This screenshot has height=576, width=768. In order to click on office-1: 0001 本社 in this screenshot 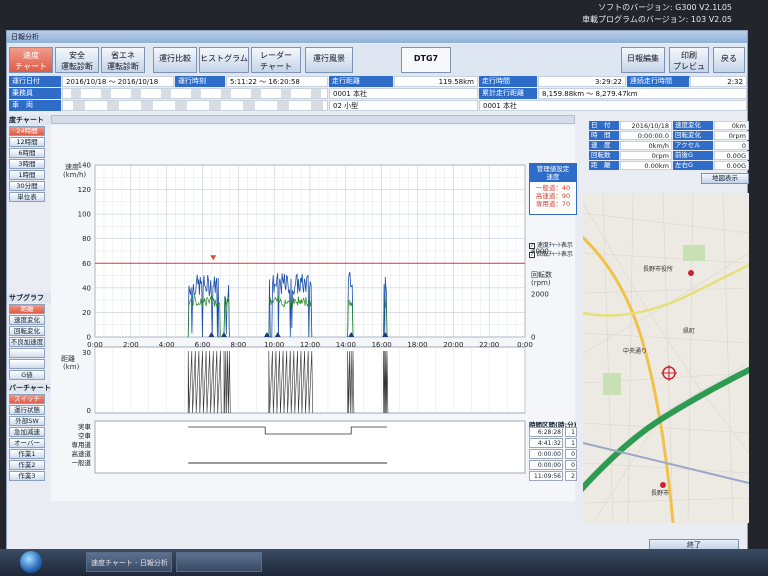, I will do `click(403, 93)`.